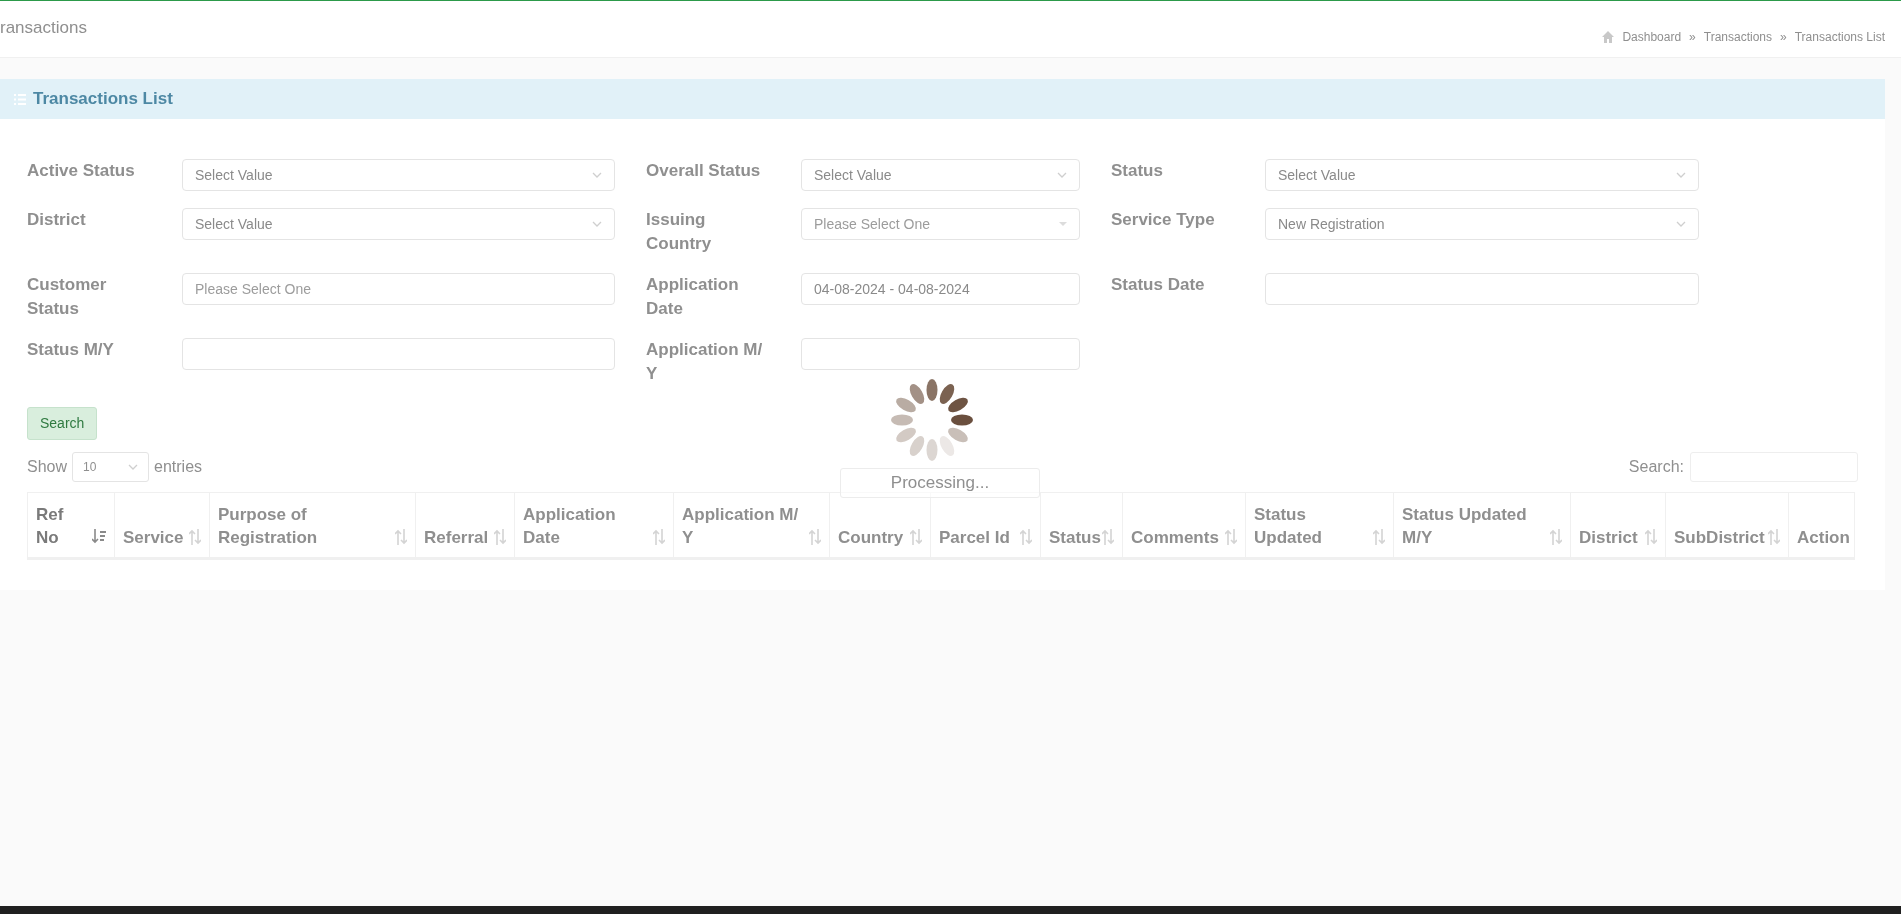 The width and height of the screenshot is (1901, 914). What do you see at coordinates (594, 525) in the screenshot?
I see `column-header: Application Date` at bounding box center [594, 525].